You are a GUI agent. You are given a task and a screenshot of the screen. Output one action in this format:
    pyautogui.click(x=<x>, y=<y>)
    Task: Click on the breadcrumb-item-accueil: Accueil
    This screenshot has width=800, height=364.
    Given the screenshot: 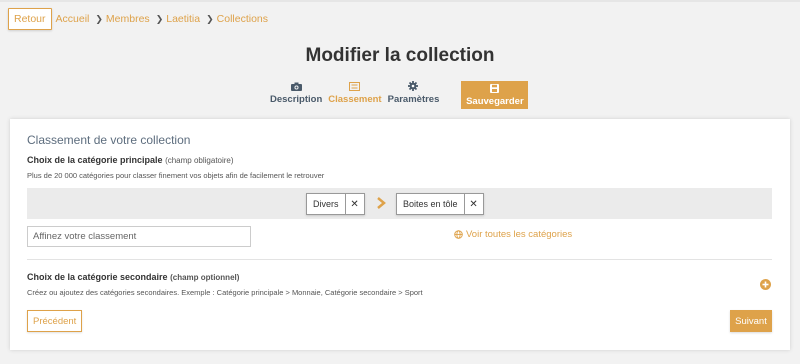 What is the action you would take?
    pyautogui.click(x=73, y=19)
    